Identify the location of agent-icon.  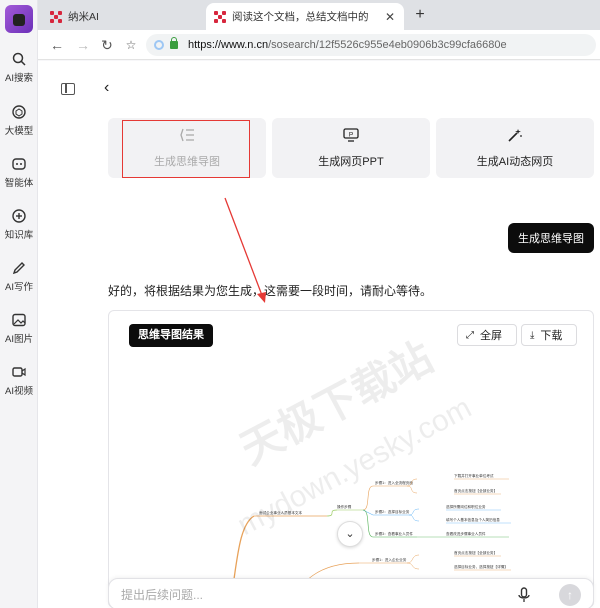
(19, 164).